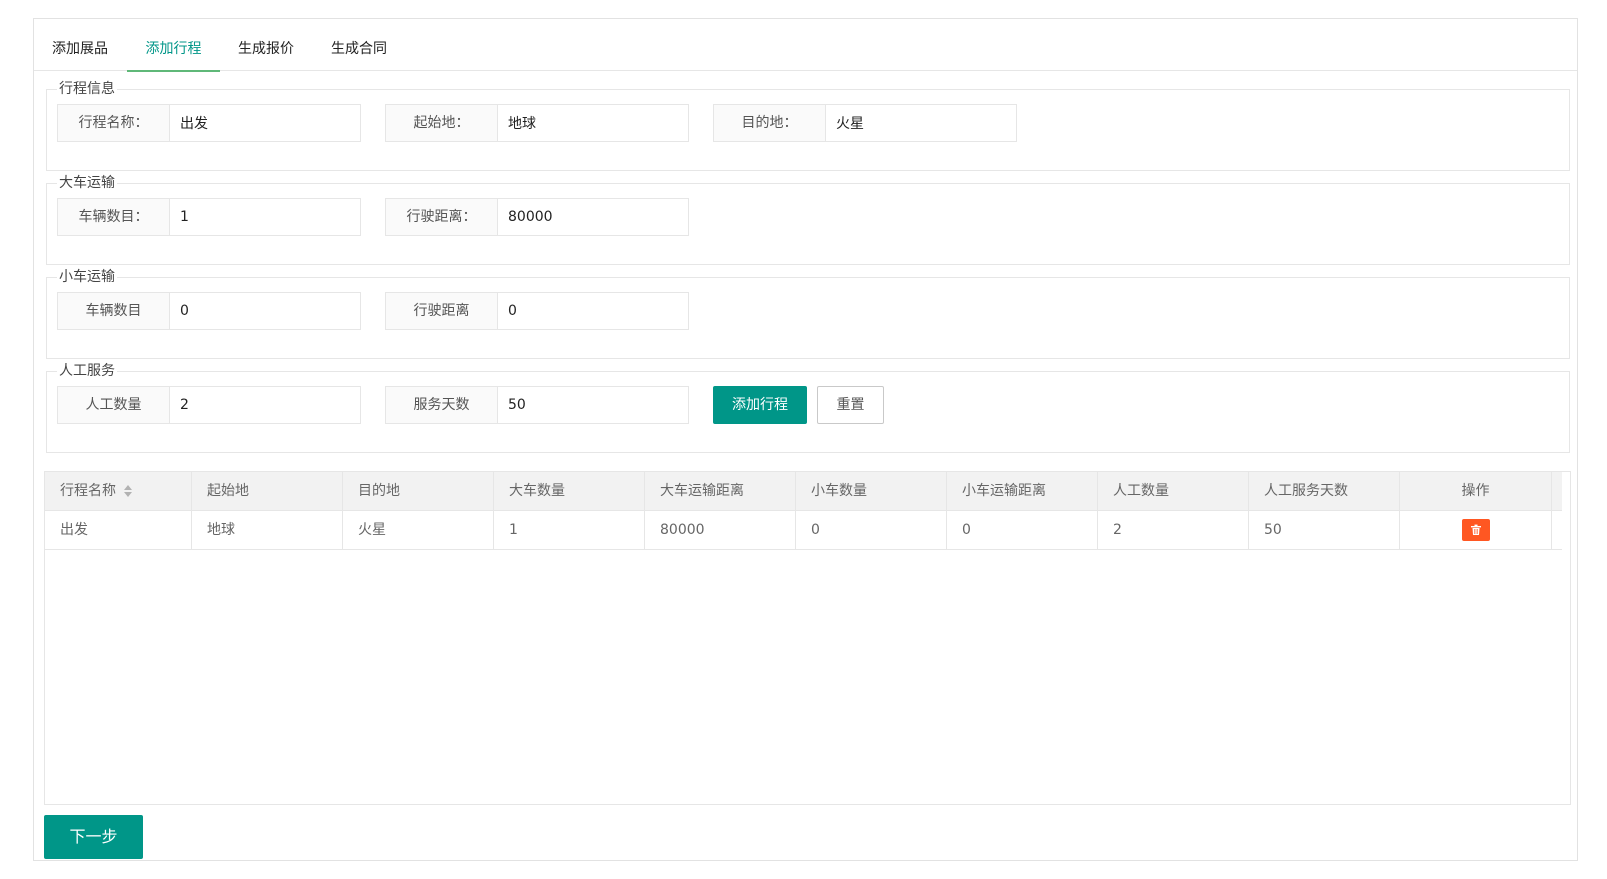 The width and height of the screenshot is (1607, 879). What do you see at coordinates (113, 405) in the screenshot?
I see `labor-count-label: 人工数量` at bounding box center [113, 405].